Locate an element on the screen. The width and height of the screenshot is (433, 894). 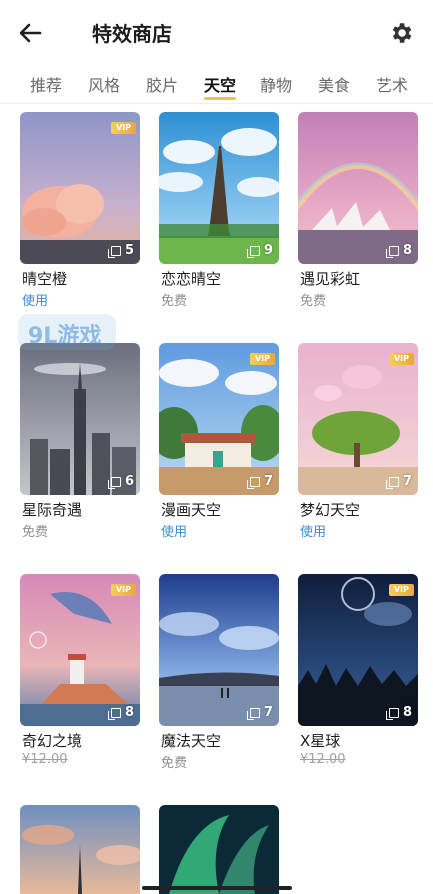
effect-name: 遇见彩虹 is located at coordinates (330, 279).